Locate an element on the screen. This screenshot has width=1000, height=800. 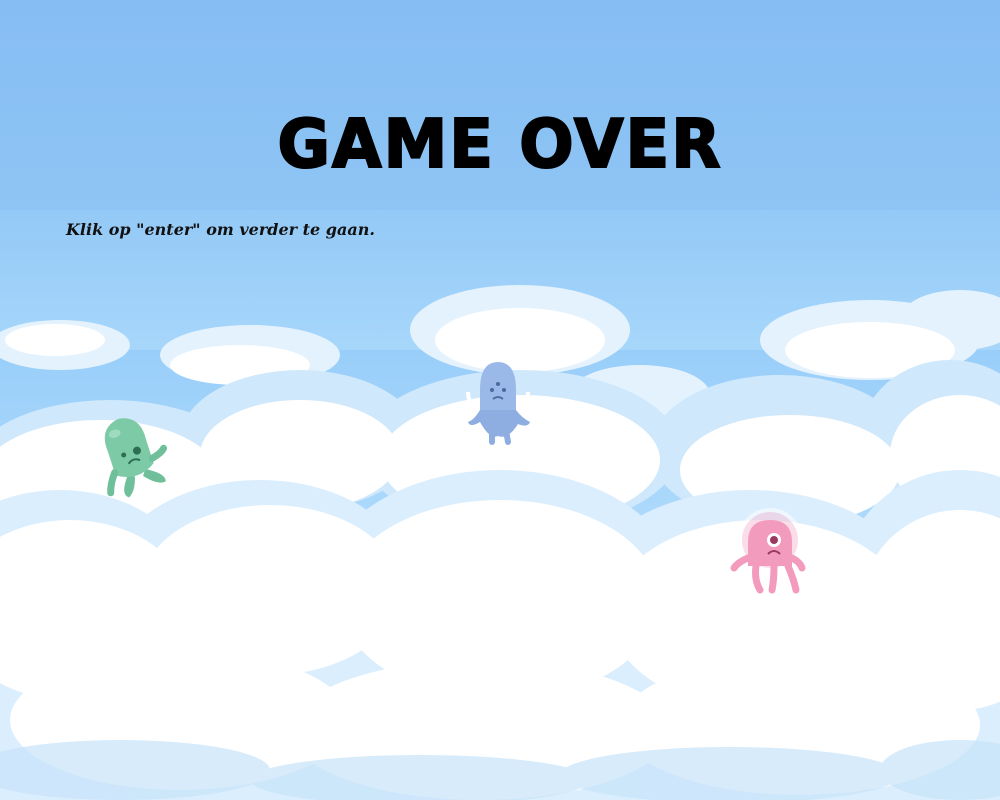
game-over-title: GAME OVER is located at coordinates (500, 145).